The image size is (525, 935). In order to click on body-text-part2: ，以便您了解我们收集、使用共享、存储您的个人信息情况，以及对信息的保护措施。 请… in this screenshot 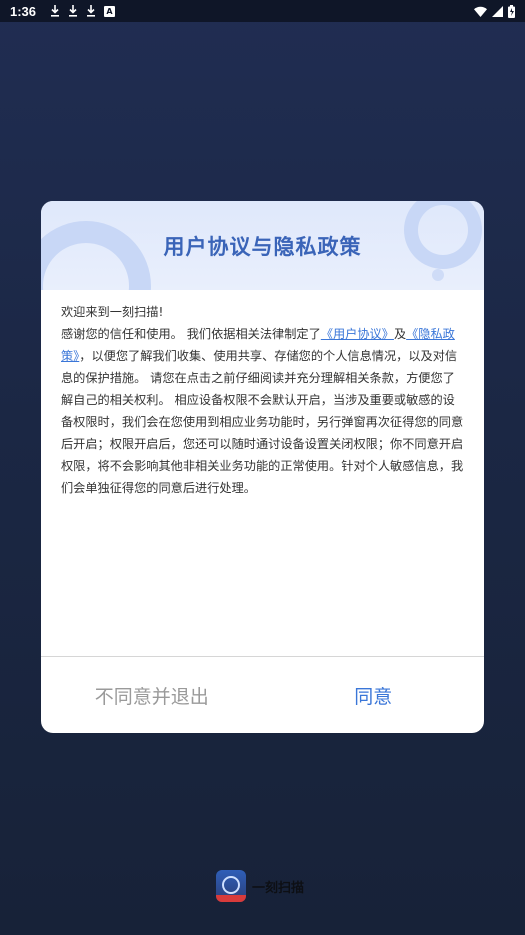, I will do `click(262, 422)`.